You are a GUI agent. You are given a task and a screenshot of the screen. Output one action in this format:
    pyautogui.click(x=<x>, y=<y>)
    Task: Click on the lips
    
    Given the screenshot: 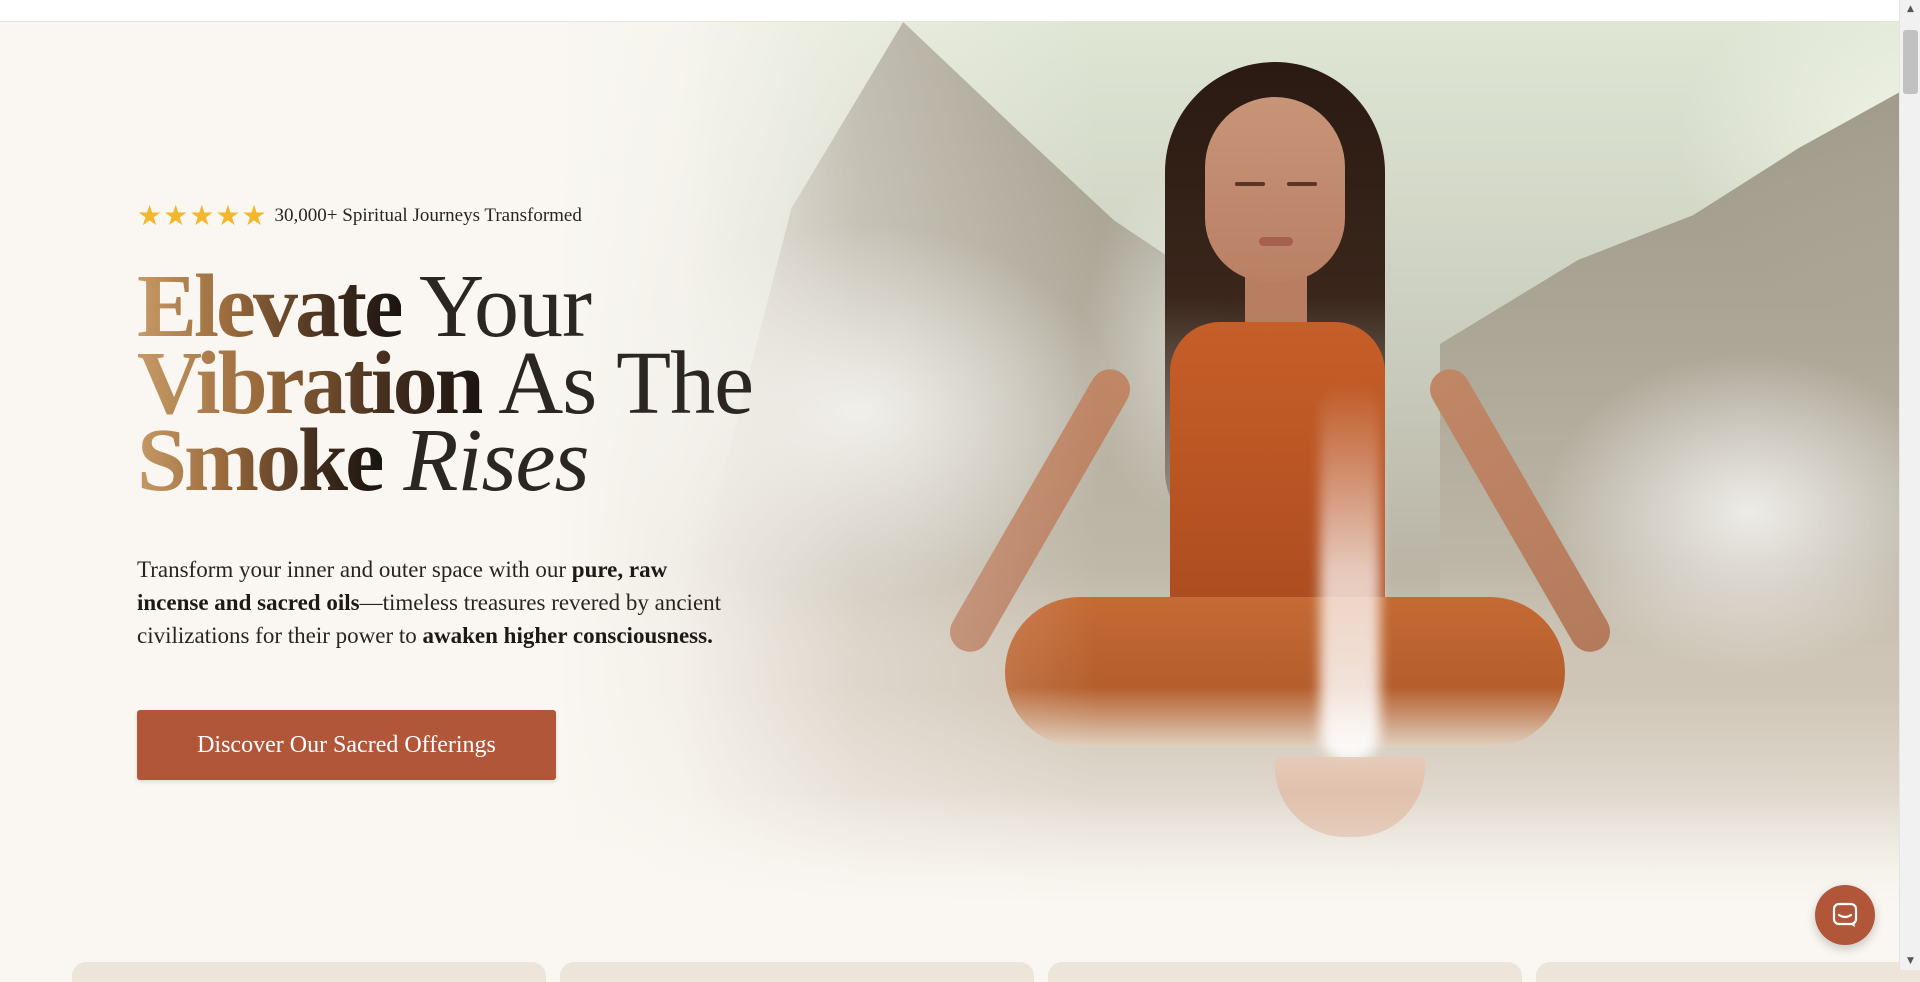 What is the action you would take?
    pyautogui.click(x=1276, y=241)
    